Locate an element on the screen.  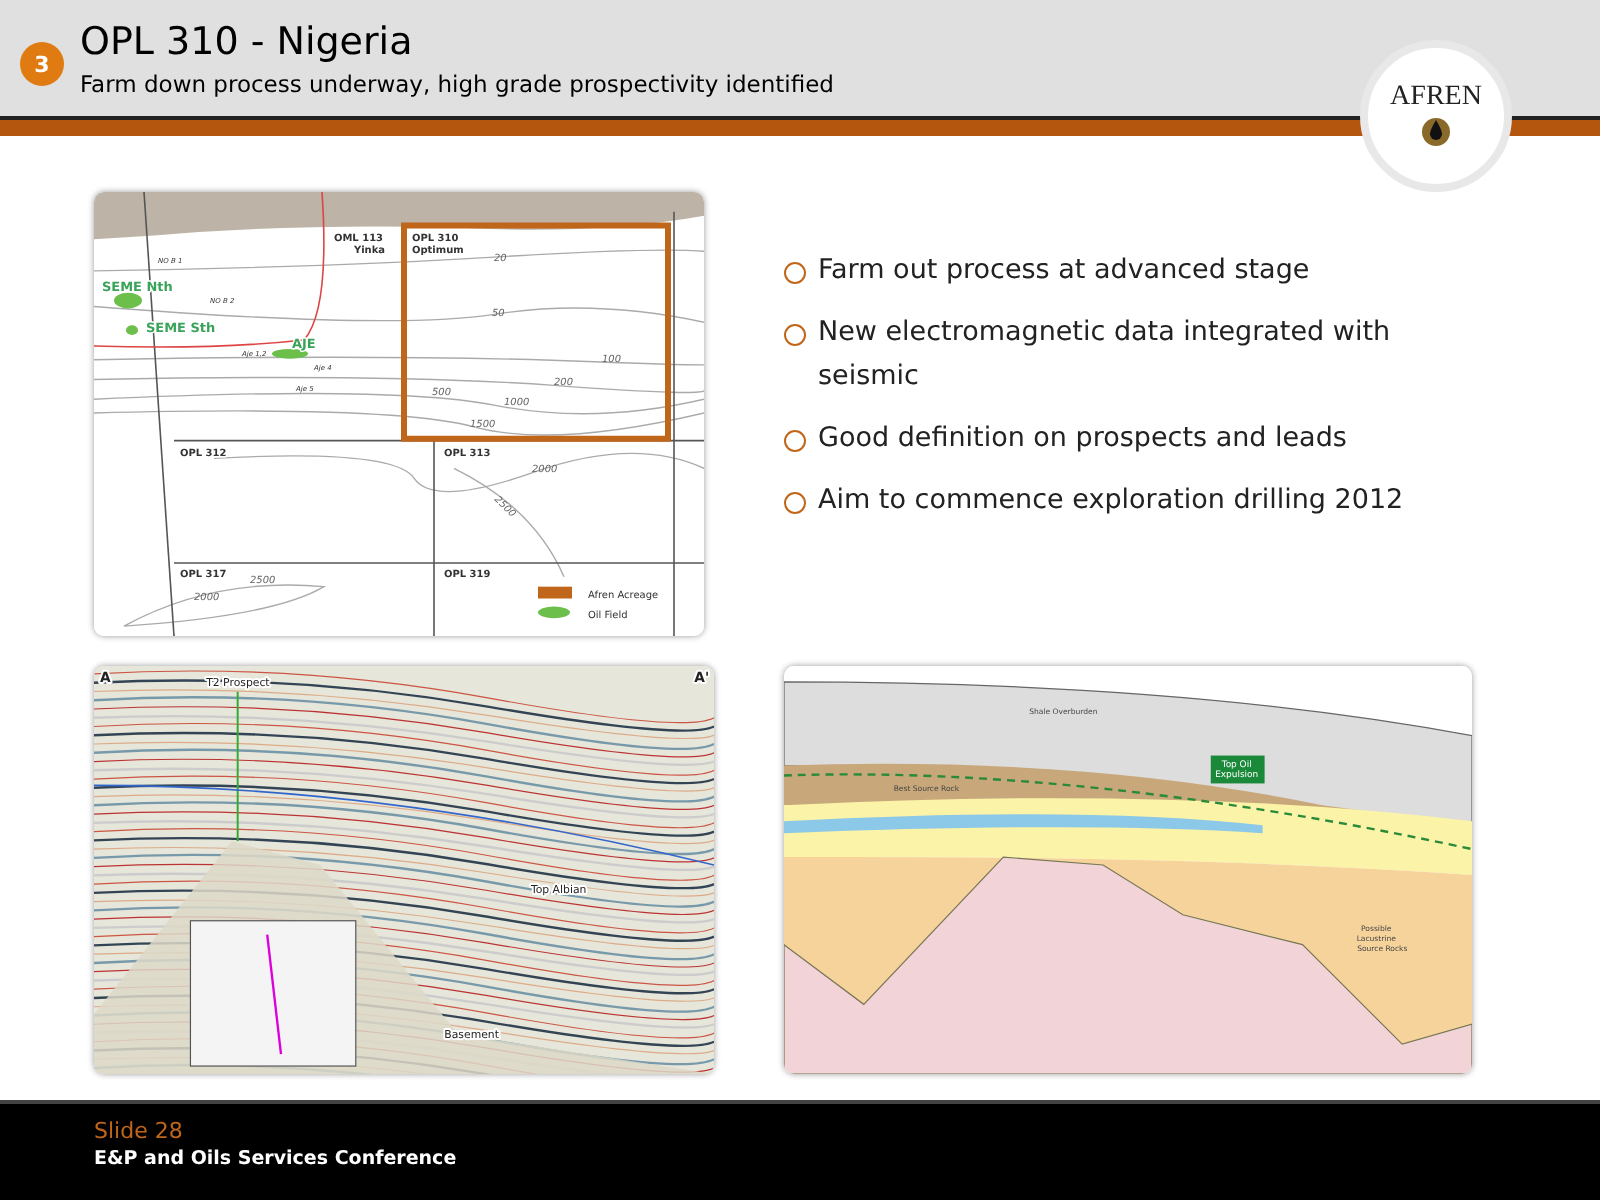
bullet-text: Farm out process at advanced stage is located at coordinates (1064, 271).